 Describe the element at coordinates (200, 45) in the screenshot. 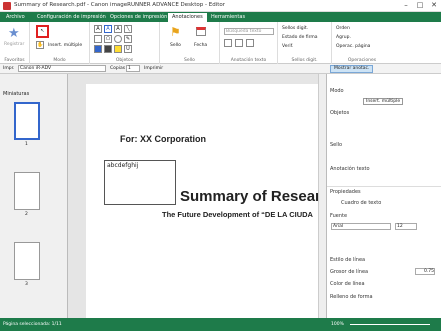

I see `date-button: Fecha` at that location.